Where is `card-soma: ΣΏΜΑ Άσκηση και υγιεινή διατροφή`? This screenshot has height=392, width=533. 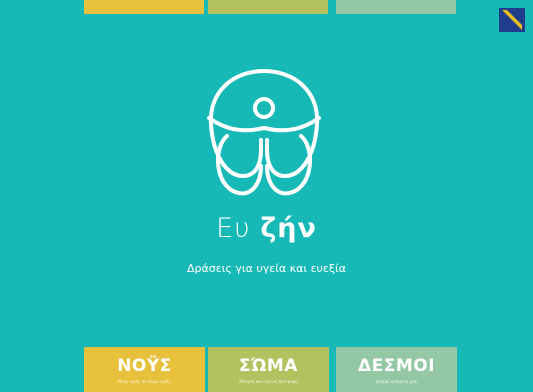 card-soma: ΣΏΜΑ Άσκηση και υγιεινή διατροφή is located at coordinates (268, 369).